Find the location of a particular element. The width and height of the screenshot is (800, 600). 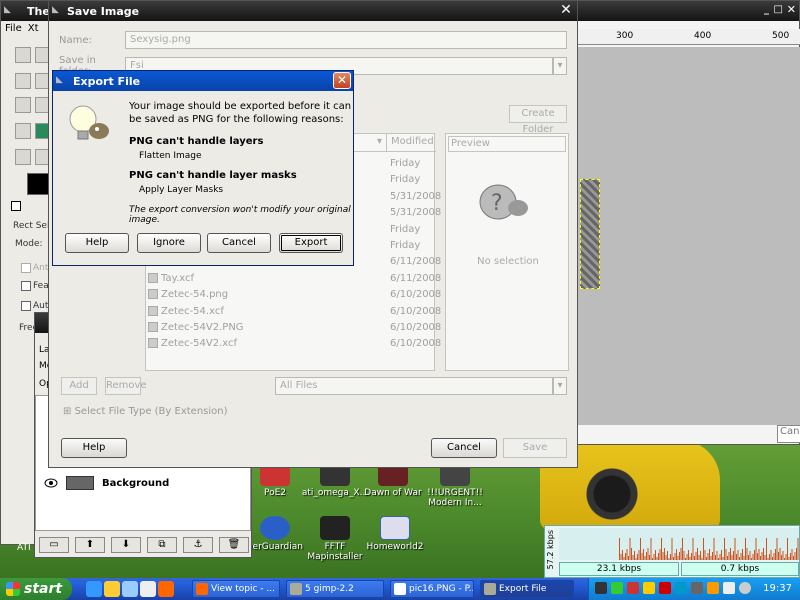

canvas-titlebar: _ □ ✕ is located at coordinates (688, 11).